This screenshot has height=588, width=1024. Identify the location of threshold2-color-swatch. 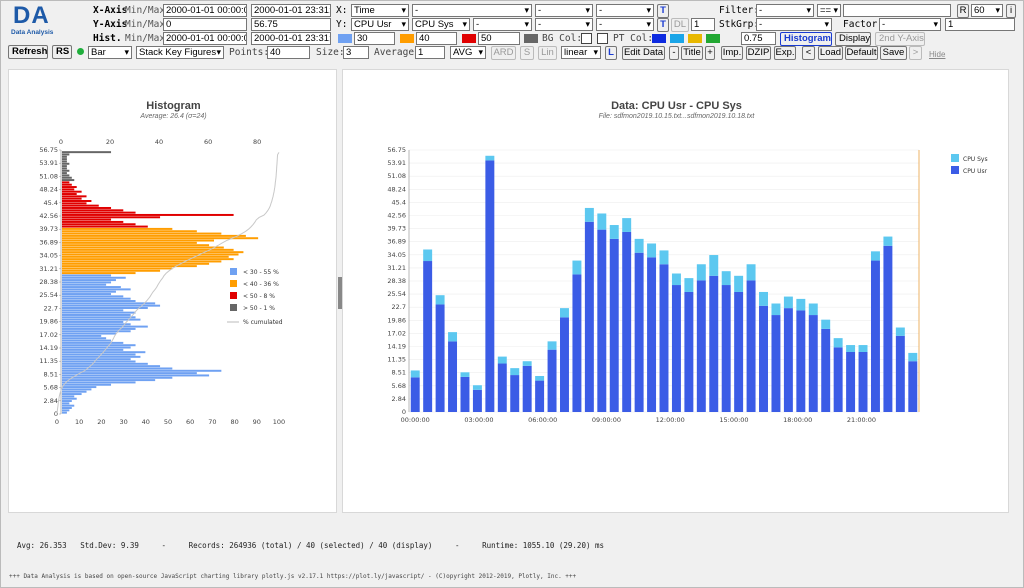
(407, 38).